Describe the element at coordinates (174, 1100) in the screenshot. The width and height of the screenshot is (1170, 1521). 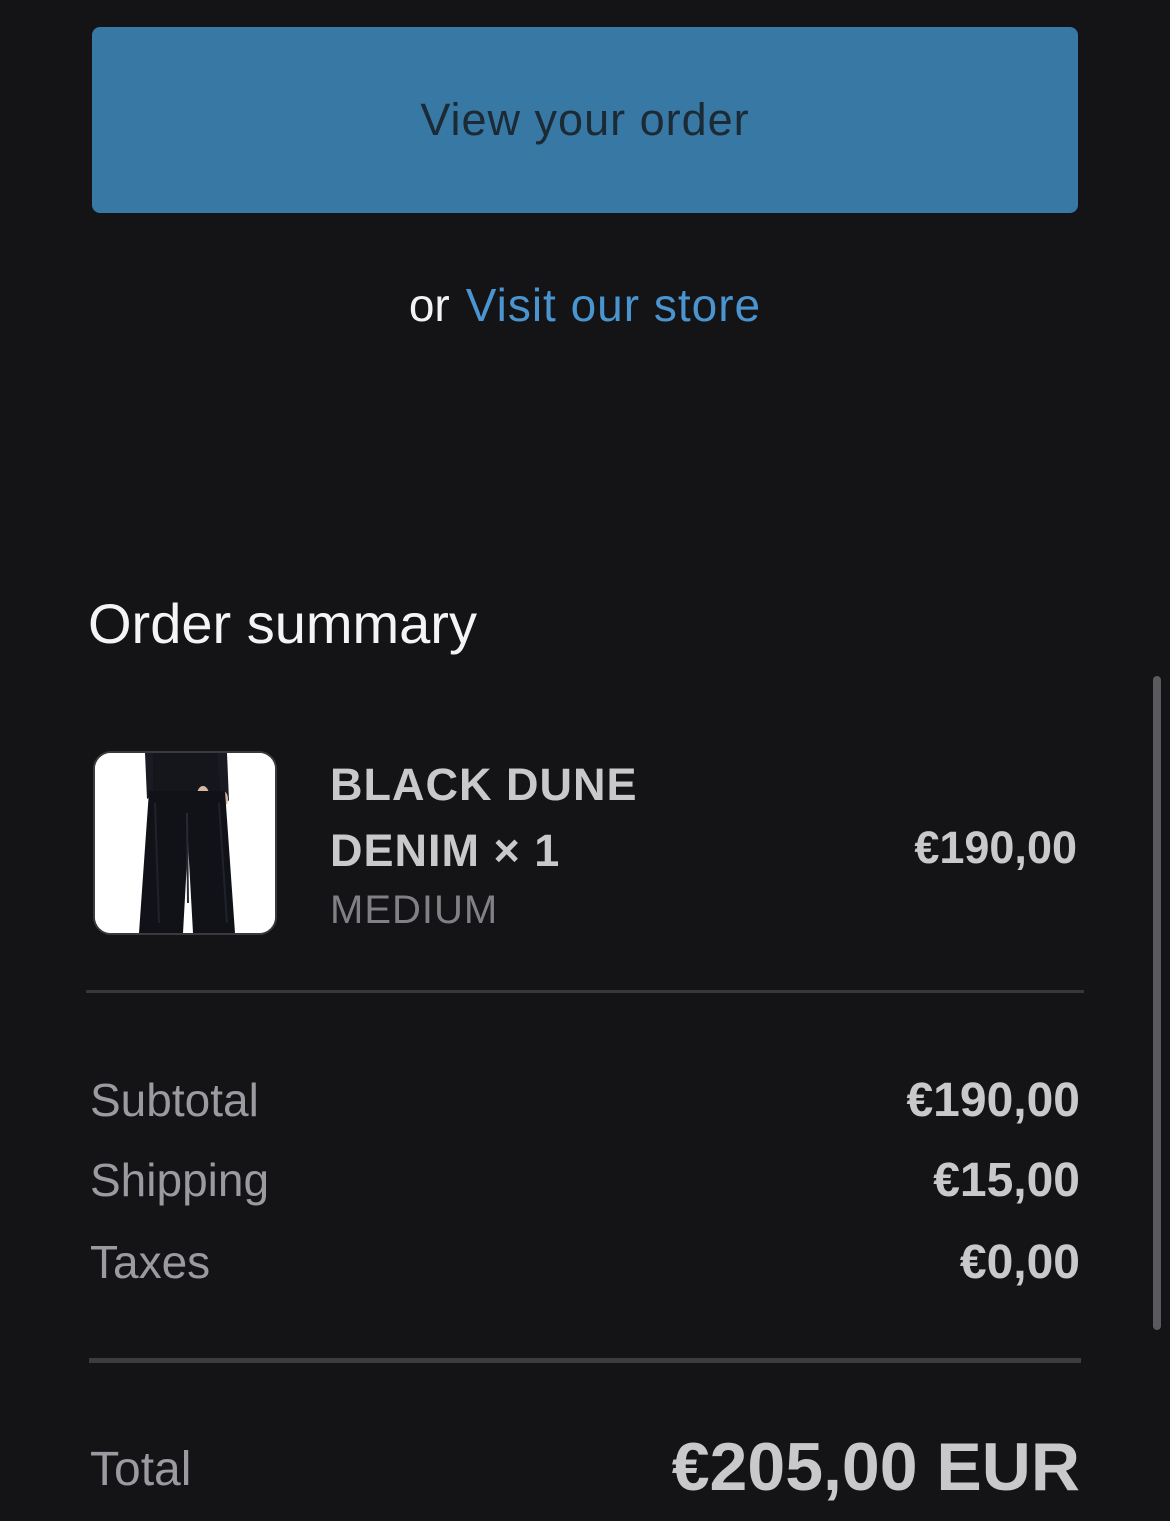
I see `subtotal-label: Subtotal` at that location.